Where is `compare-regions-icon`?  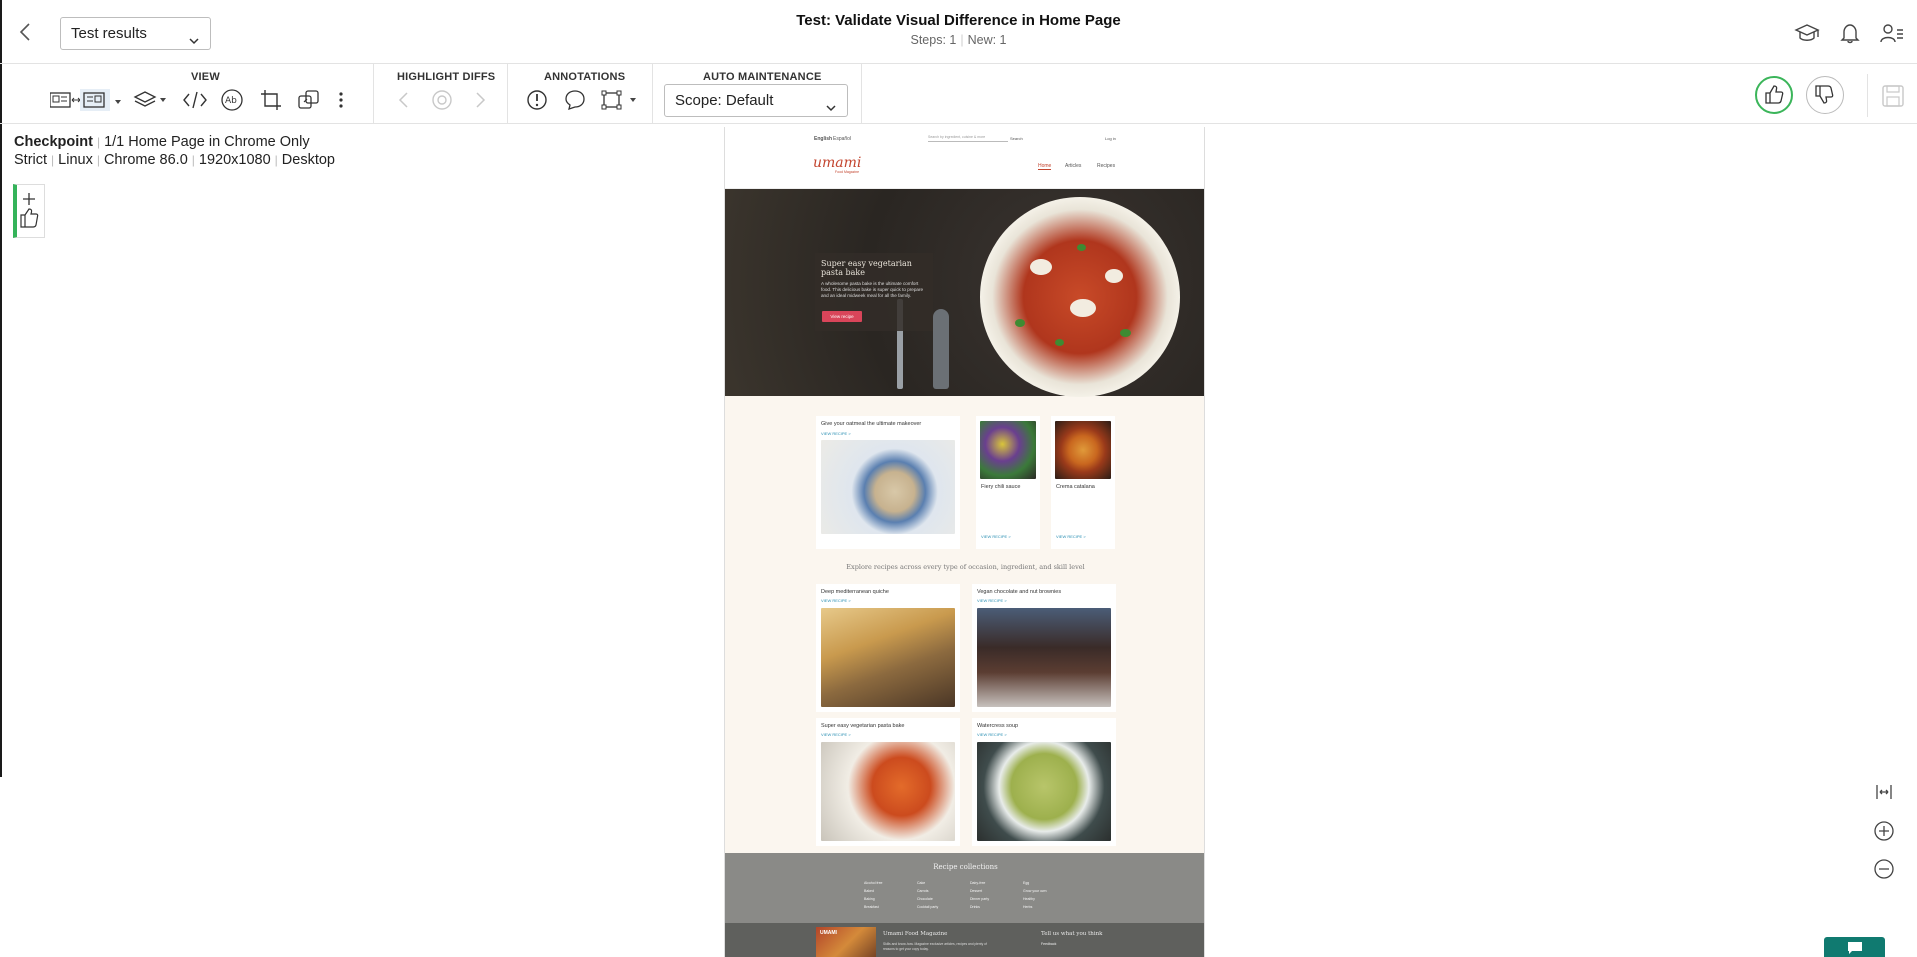 compare-regions-icon is located at coordinates (309, 100).